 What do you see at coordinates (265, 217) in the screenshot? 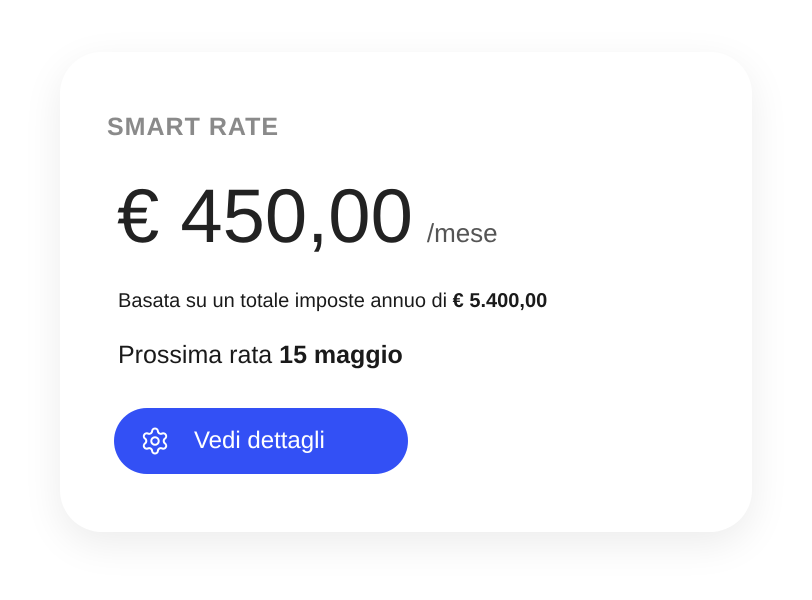
I see `amount: € 450,00` at bounding box center [265, 217].